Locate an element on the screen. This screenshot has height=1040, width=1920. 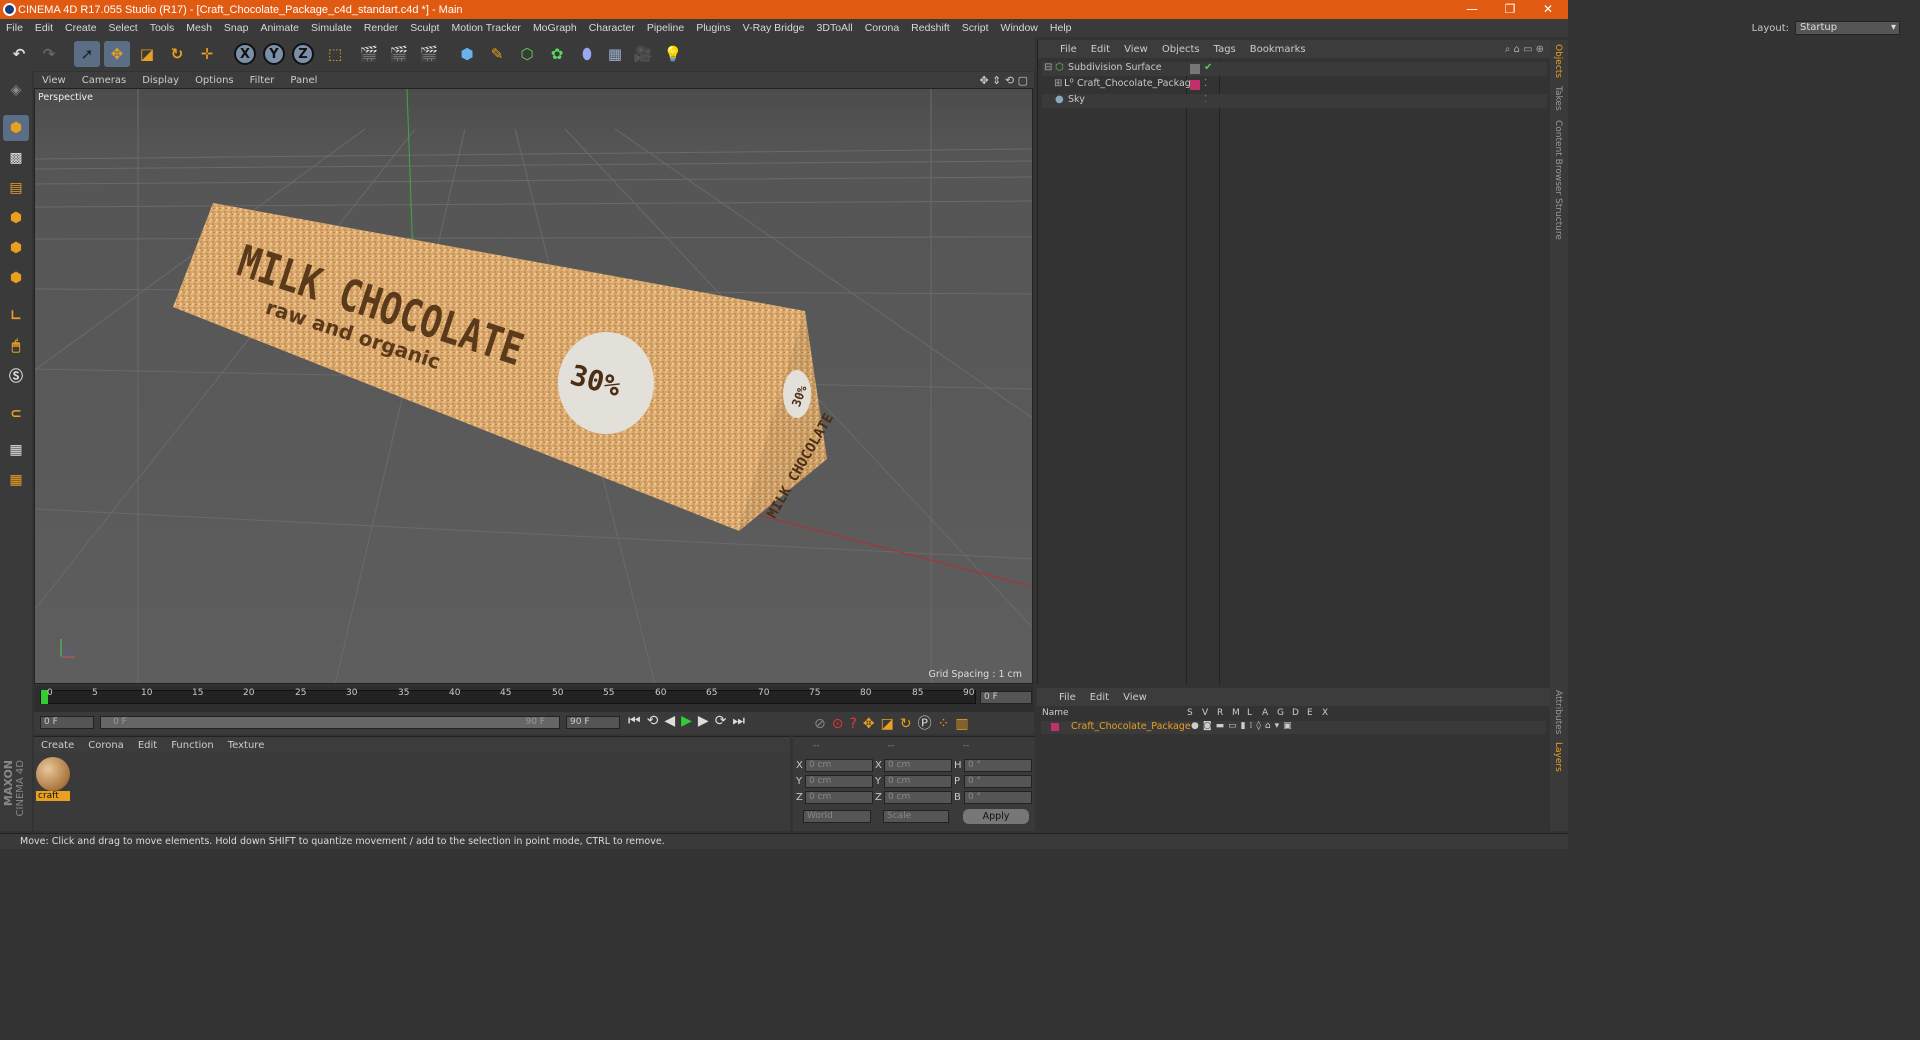
next-key-icon: ⟳ is located at coordinates (724, 721).